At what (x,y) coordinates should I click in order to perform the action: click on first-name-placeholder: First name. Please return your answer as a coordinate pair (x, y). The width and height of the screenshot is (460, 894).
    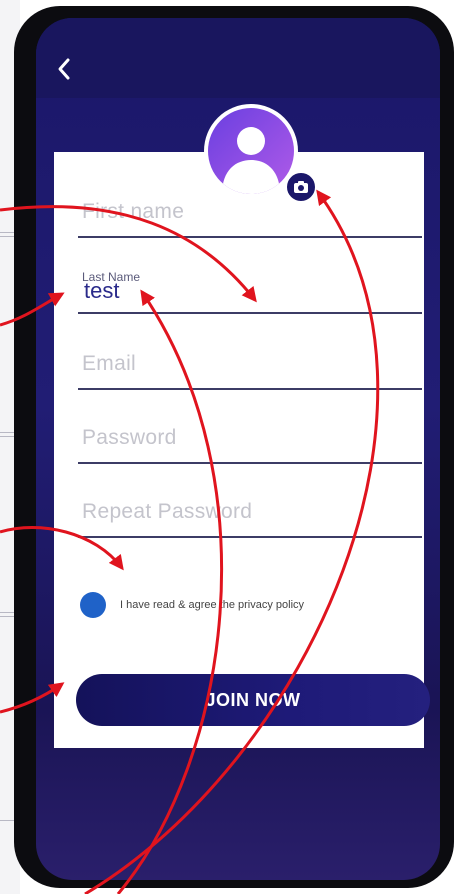
    Looking at the image, I should click on (133, 211).